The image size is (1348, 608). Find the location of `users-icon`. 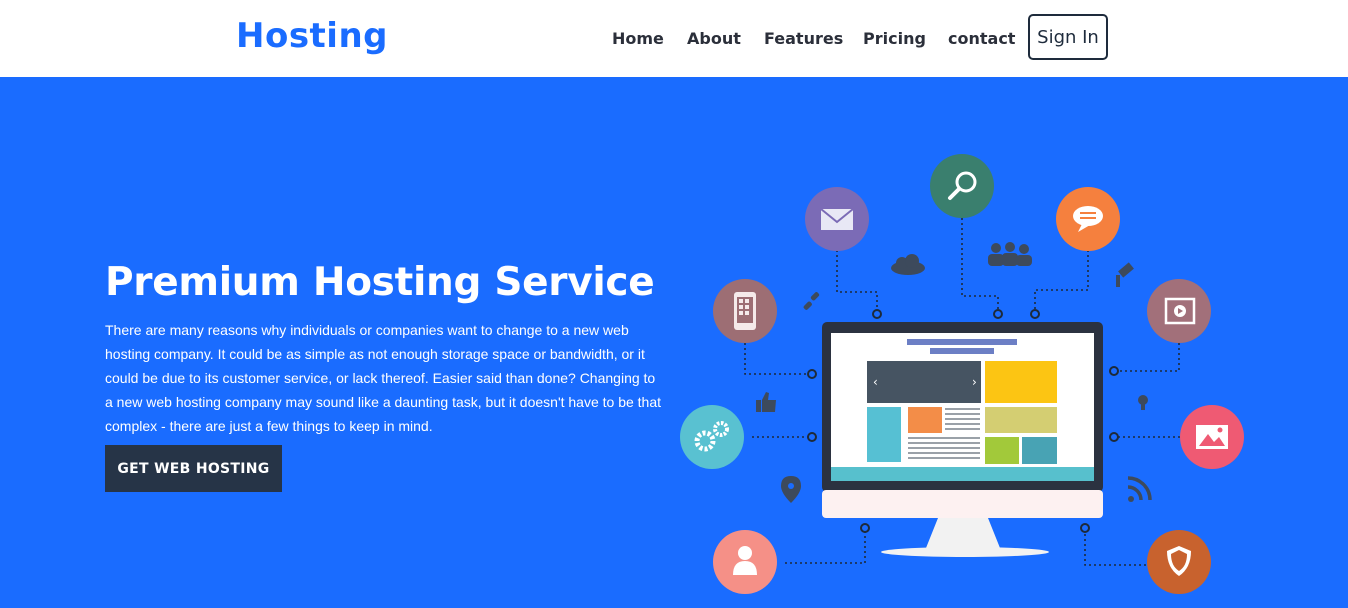

users-icon is located at coordinates (1010, 254).